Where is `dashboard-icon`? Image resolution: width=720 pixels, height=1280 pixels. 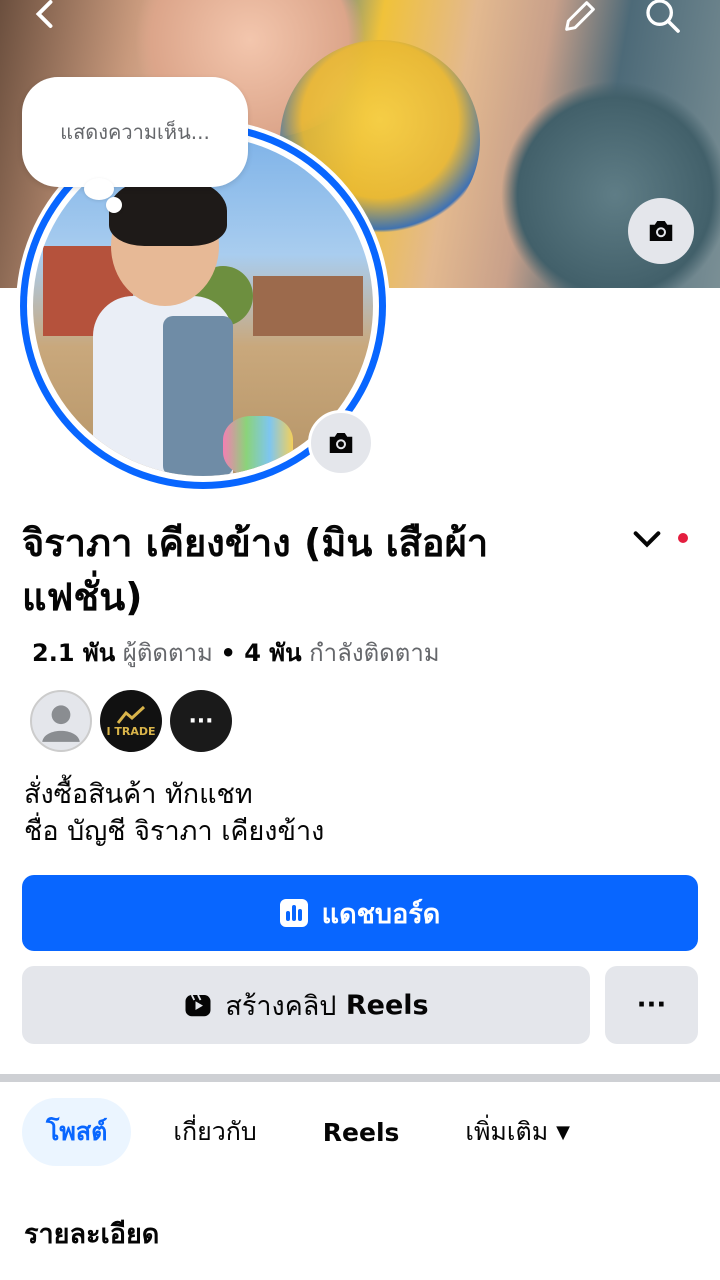
dashboard-icon is located at coordinates (293, 913).